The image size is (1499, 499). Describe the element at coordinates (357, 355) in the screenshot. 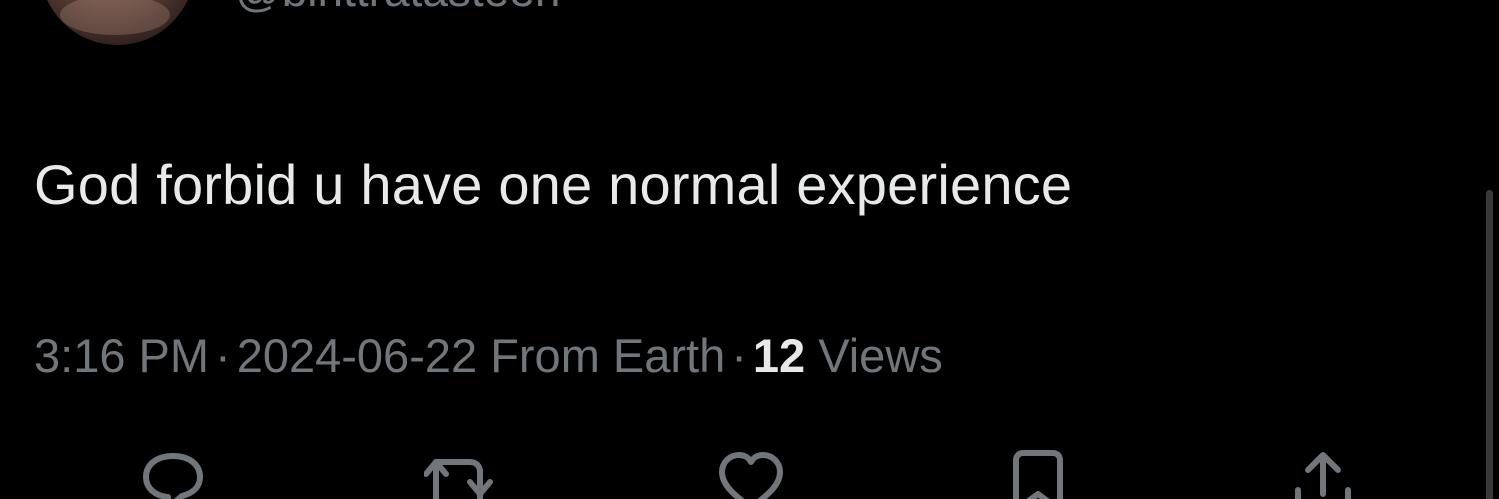

I see `tweet-date: 2024-06-22` at that location.